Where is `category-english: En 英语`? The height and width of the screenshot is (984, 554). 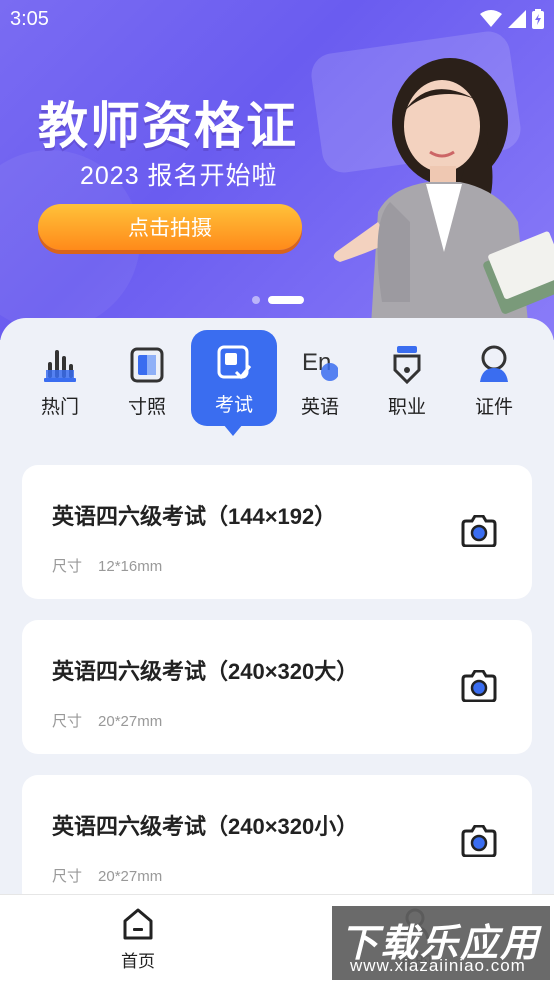
category-english: En 英语 is located at coordinates (320, 379).